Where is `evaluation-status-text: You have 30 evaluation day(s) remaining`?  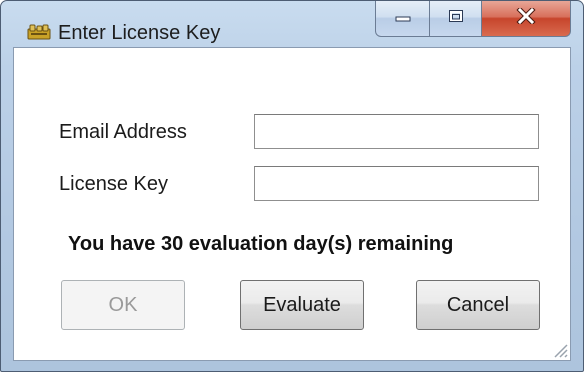 evaluation-status-text: You have 30 evaluation day(s) remaining is located at coordinates (261, 244).